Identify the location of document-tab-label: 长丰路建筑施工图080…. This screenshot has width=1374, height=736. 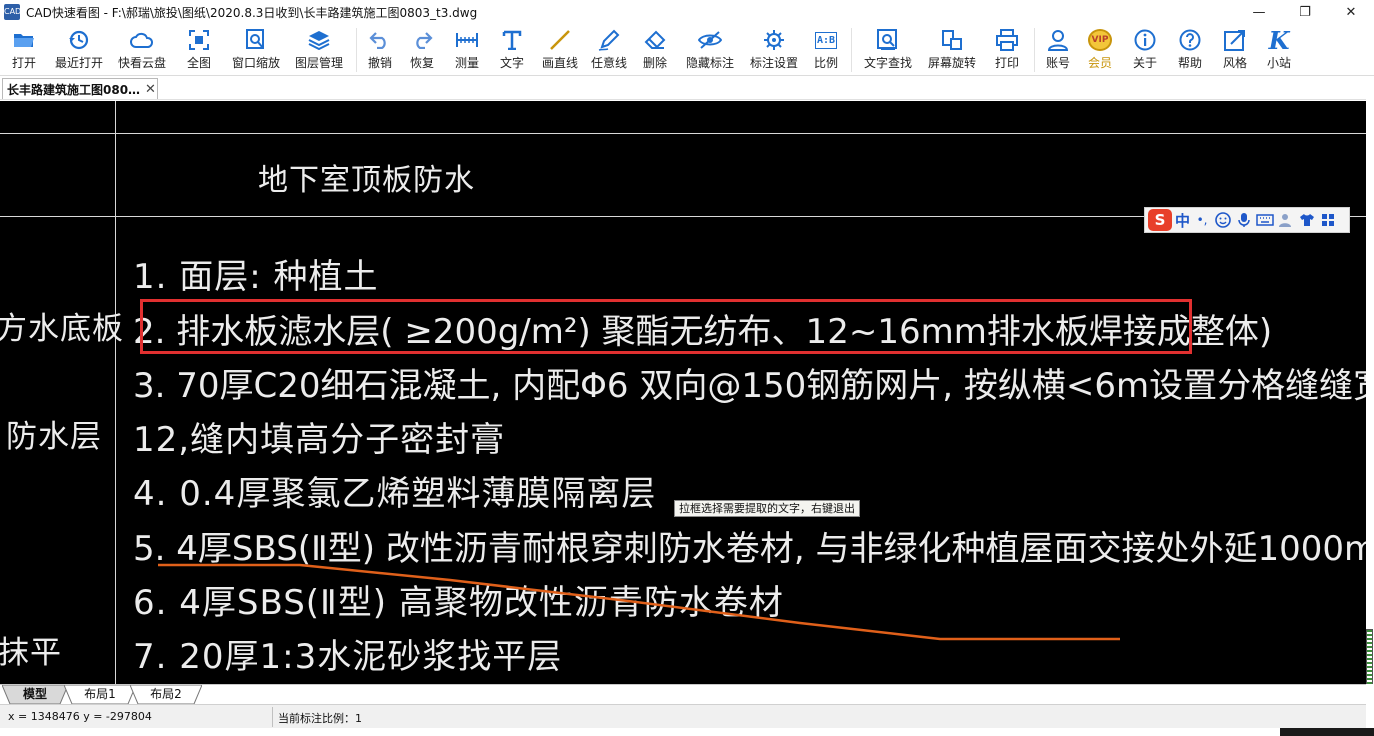
(74, 89).